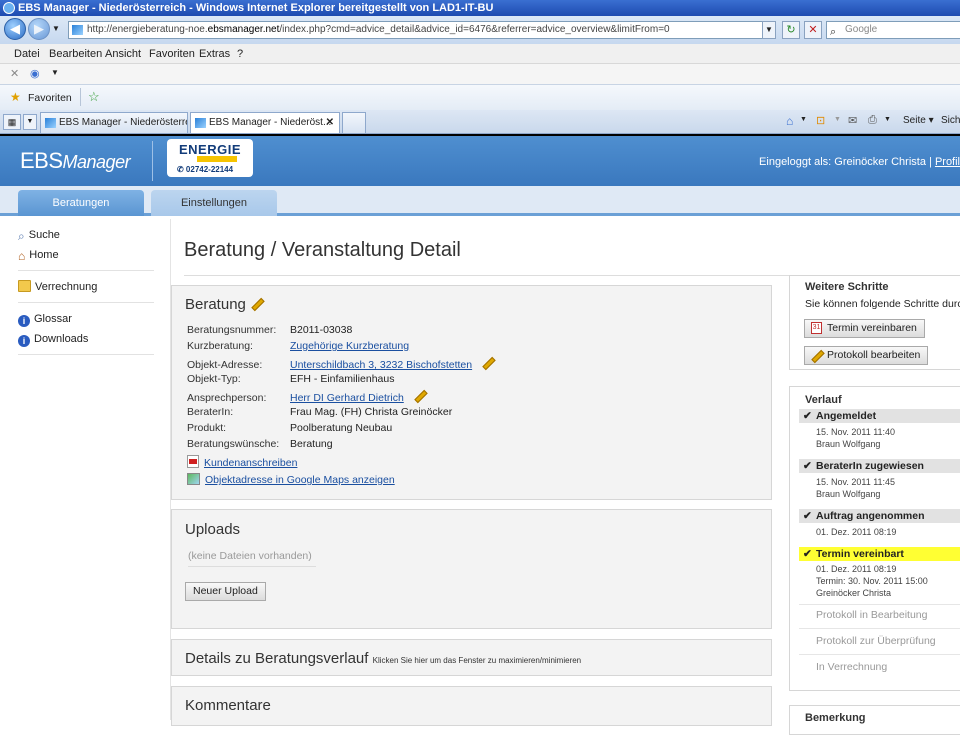  Describe the element at coordinates (876, 641) in the screenshot. I see `verlauf-pending-ueberpruefung: Protokoll zur Überprüfung` at that location.